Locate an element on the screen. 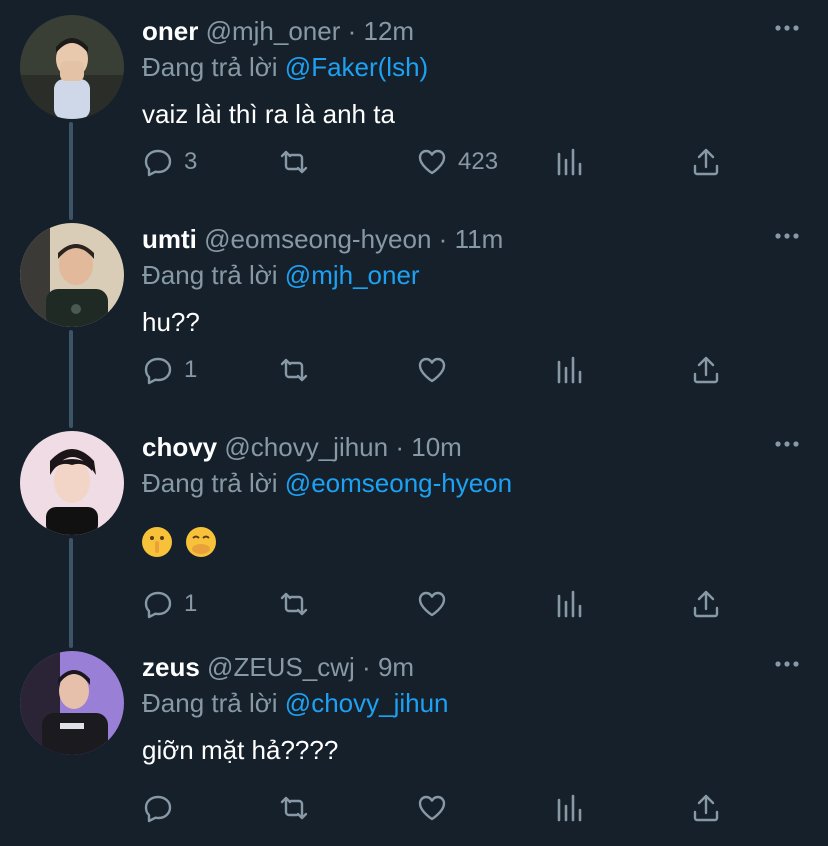  user-handle: @mjh_oner is located at coordinates (273, 31).